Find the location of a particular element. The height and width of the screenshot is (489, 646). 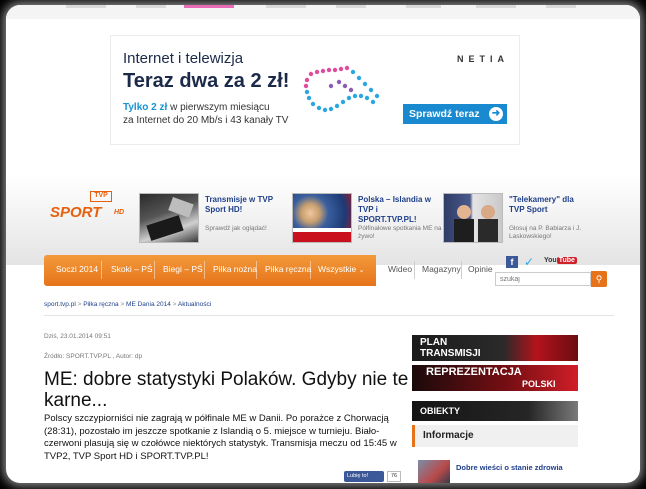

breadcrumb-link: sport.tvp.pl is located at coordinates (60, 304).